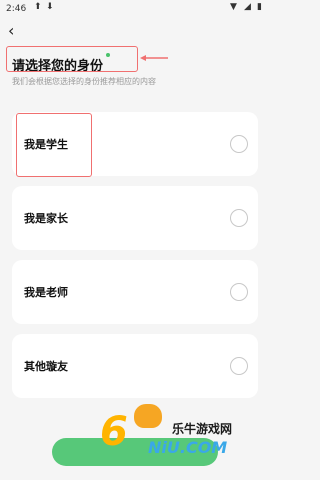  What do you see at coordinates (239, 218) in the screenshot?
I see `radio-button-parent` at bounding box center [239, 218].